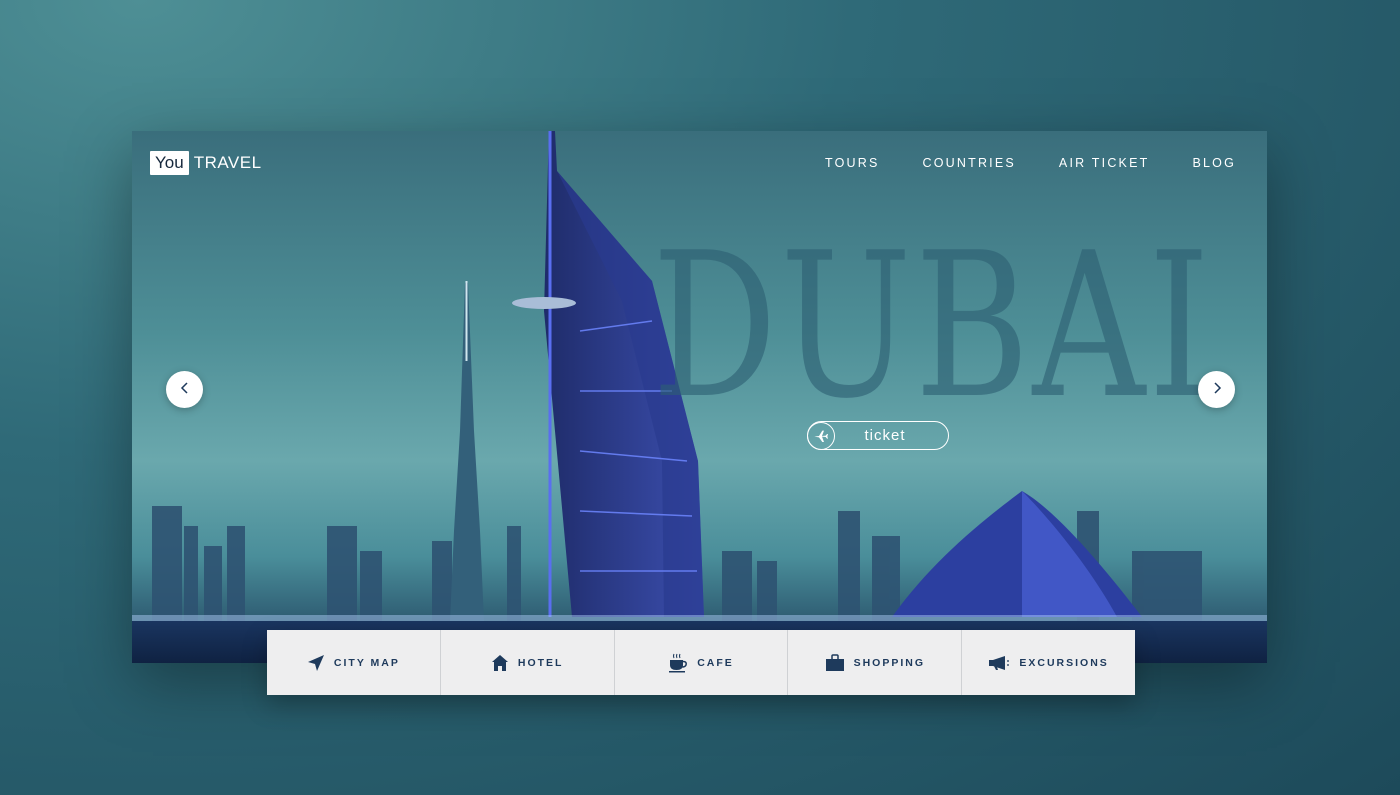  I want to click on category-label: CAFE, so click(715, 662).